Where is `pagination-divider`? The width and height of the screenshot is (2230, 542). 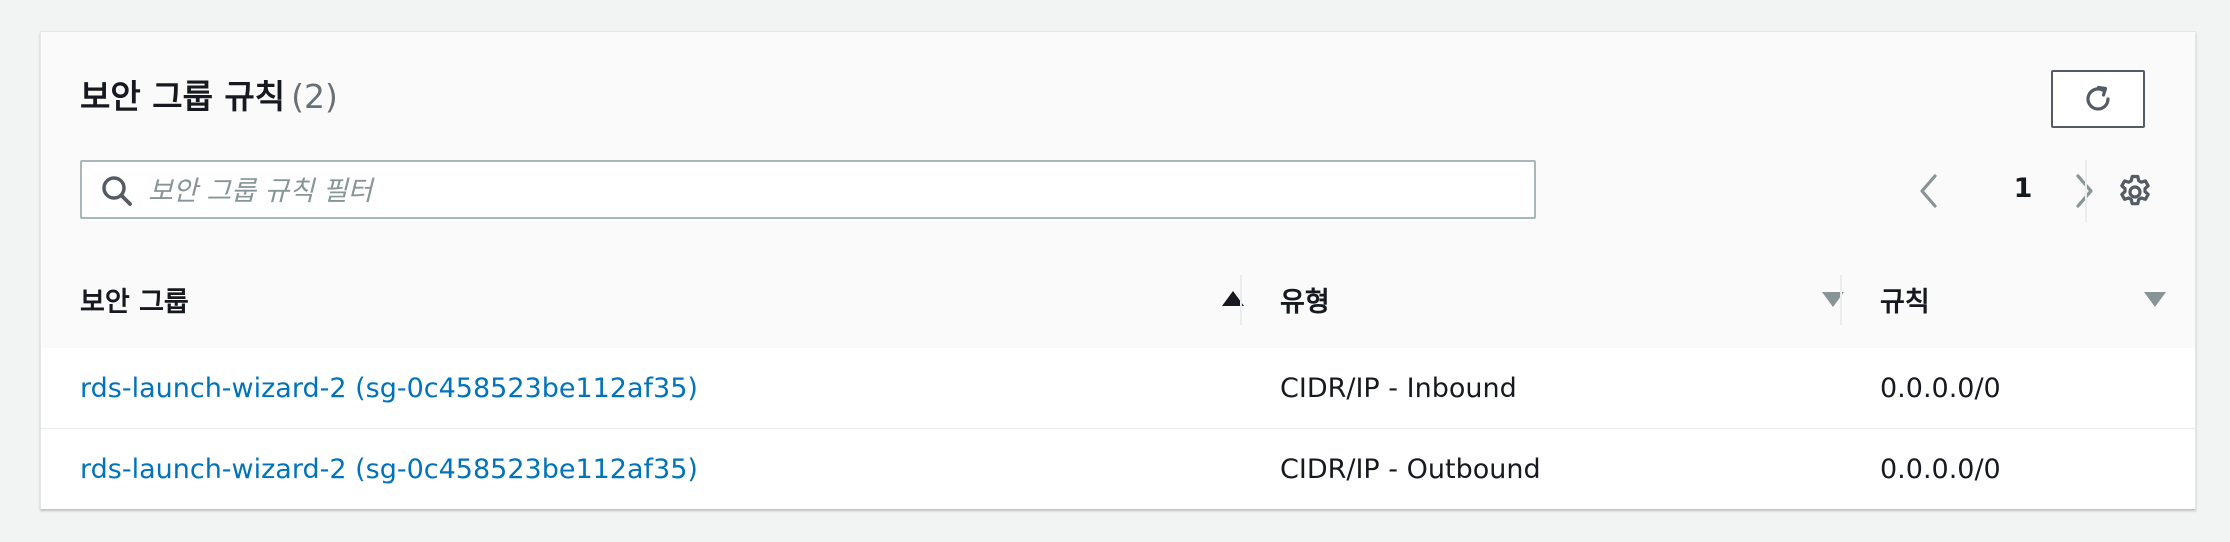
pagination-divider is located at coordinates (2086, 191).